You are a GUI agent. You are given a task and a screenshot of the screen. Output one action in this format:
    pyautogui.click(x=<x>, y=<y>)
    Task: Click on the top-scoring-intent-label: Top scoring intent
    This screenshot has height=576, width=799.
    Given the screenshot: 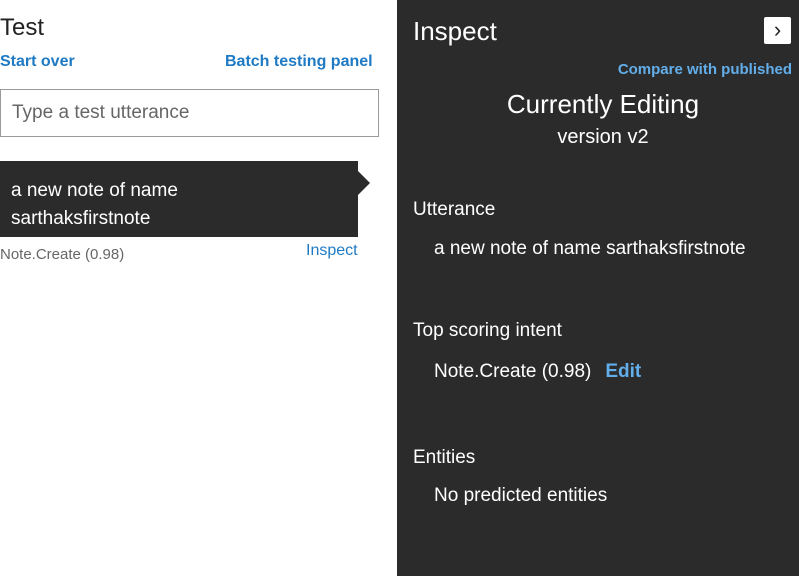 What is the action you would take?
    pyautogui.click(x=487, y=330)
    